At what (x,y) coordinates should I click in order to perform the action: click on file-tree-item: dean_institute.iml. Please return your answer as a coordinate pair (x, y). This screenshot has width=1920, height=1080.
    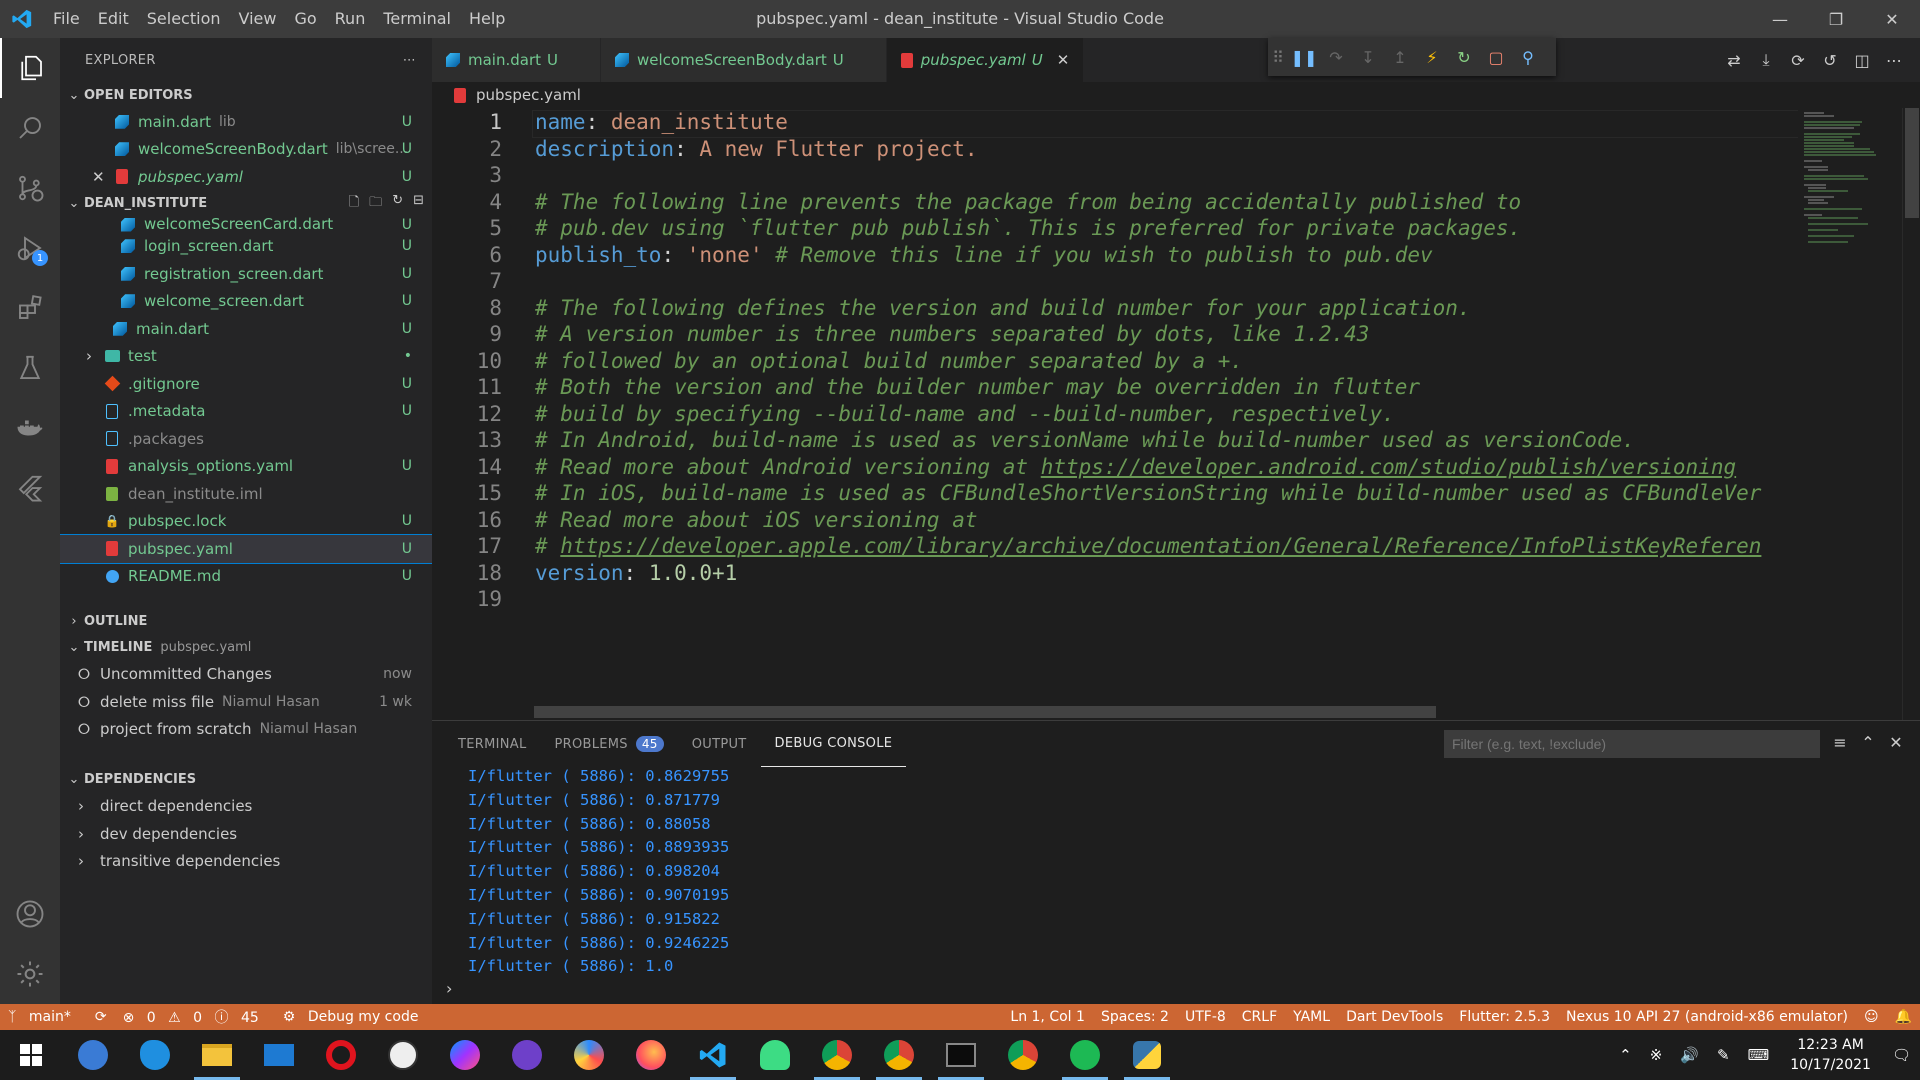
    Looking at the image, I should click on (246, 494).